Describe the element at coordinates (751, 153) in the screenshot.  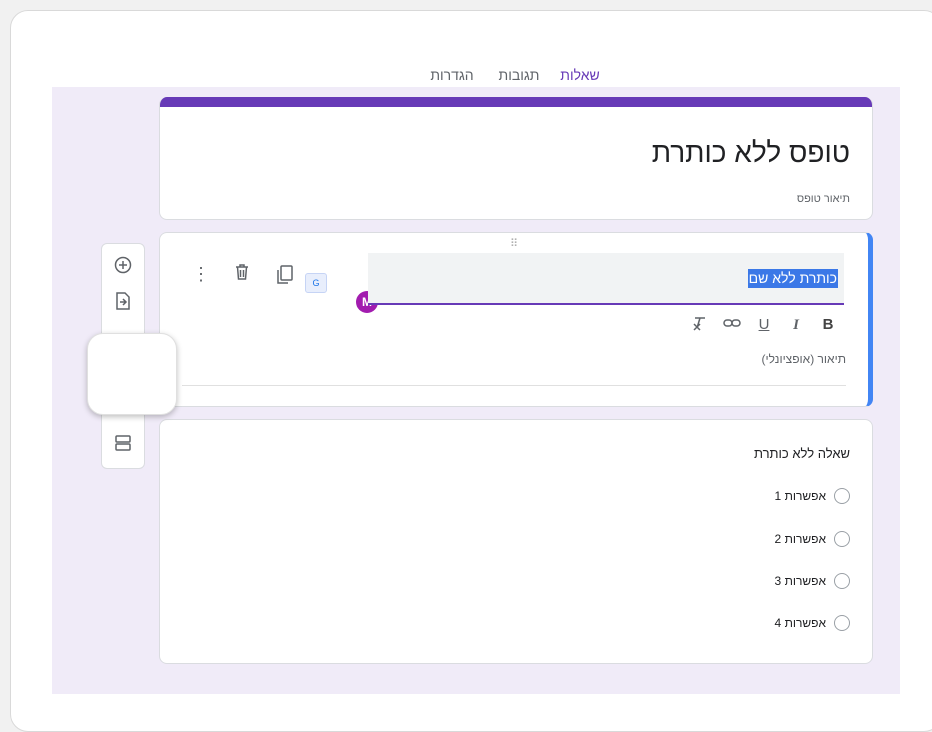
I see `form-title: טופס ללא כותרת` at that location.